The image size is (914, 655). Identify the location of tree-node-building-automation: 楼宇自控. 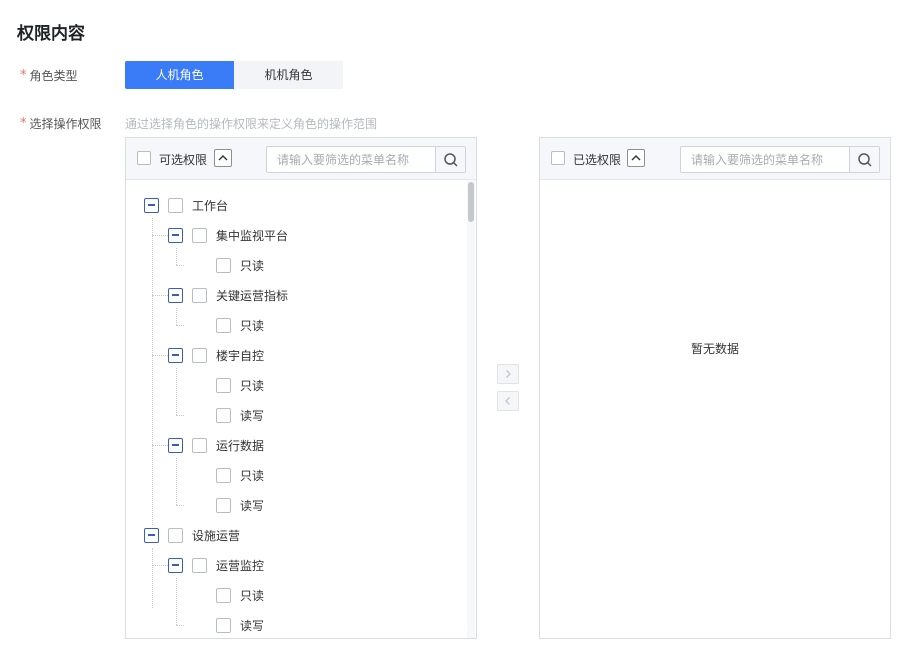
(216, 355).